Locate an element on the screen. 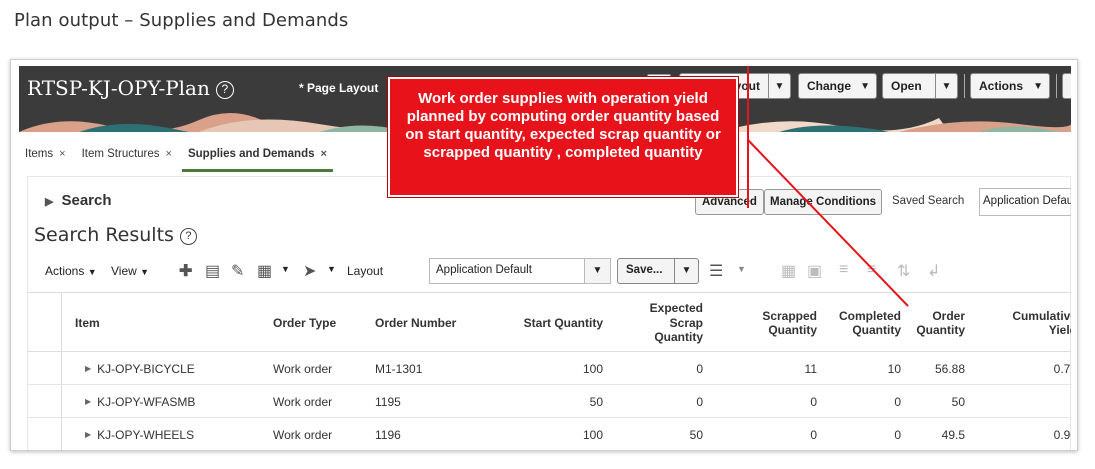 This screenshot has height=469, width=1095. cell-item: ▶ KJ-OPY-WFASMB is located at coordinates (175, 401).